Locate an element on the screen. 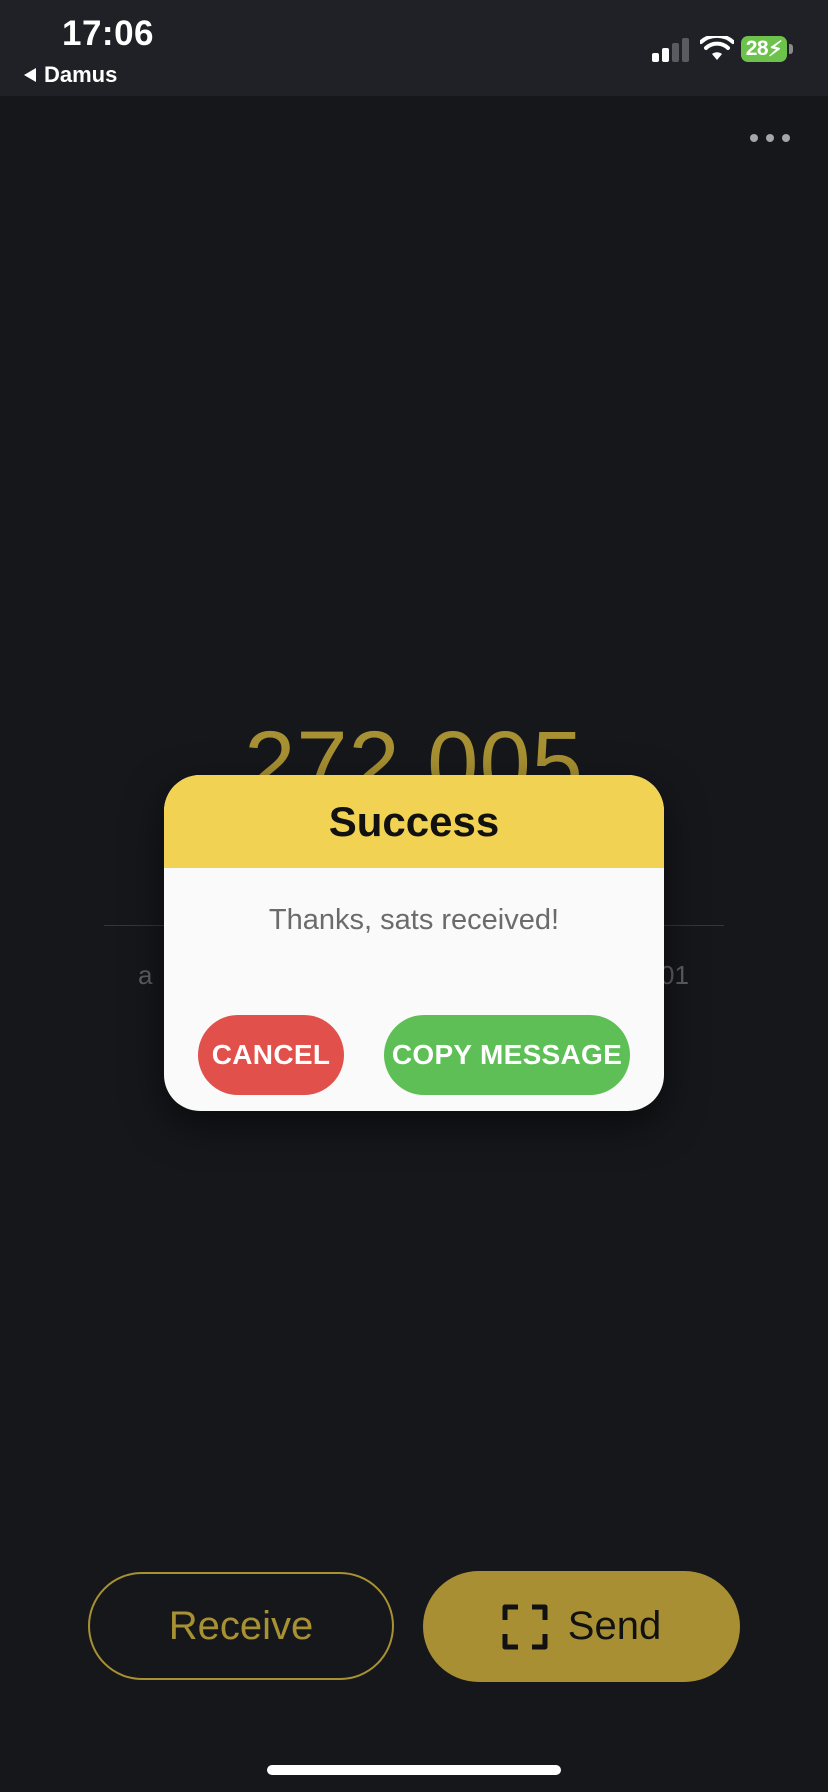 The image size is (828, 1792). back-to-app-link: Damus is located at coordinates (70, 75).